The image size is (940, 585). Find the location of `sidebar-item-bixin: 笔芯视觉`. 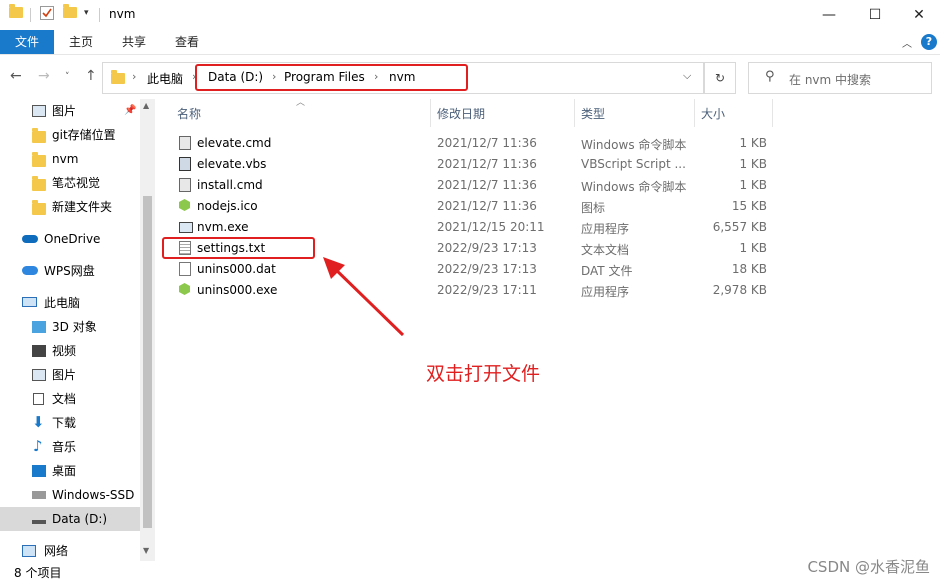

sidebar-item-bixin: 笔芯视觉 is located at coordinates (70, 183).